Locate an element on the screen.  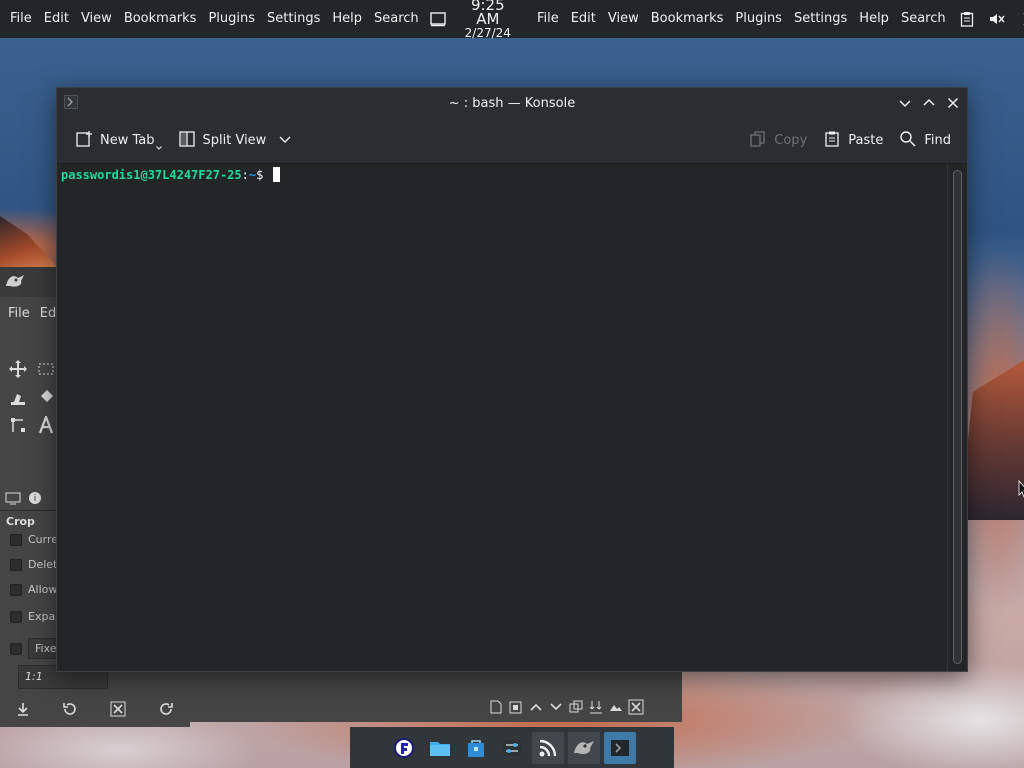
system-tray is located at coordinates (988, 19).